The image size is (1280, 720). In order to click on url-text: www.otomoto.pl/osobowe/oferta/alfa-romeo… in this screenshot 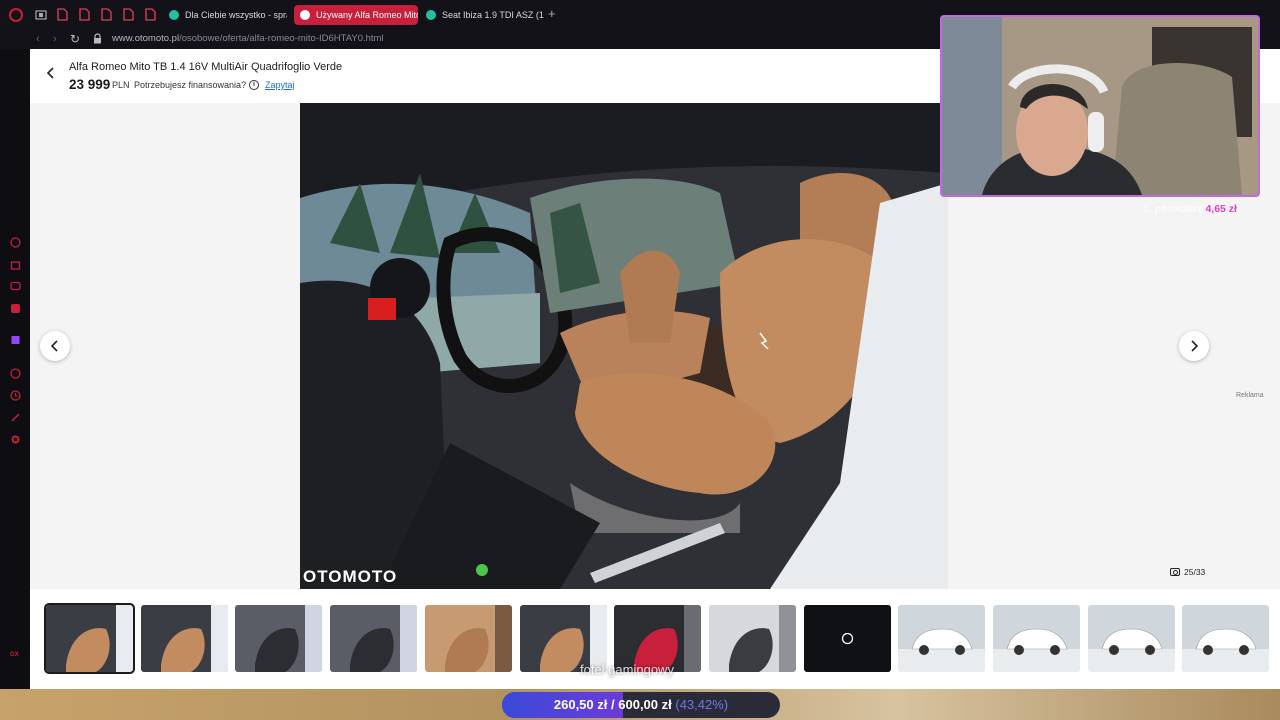, I will do `click(248, 39)`.